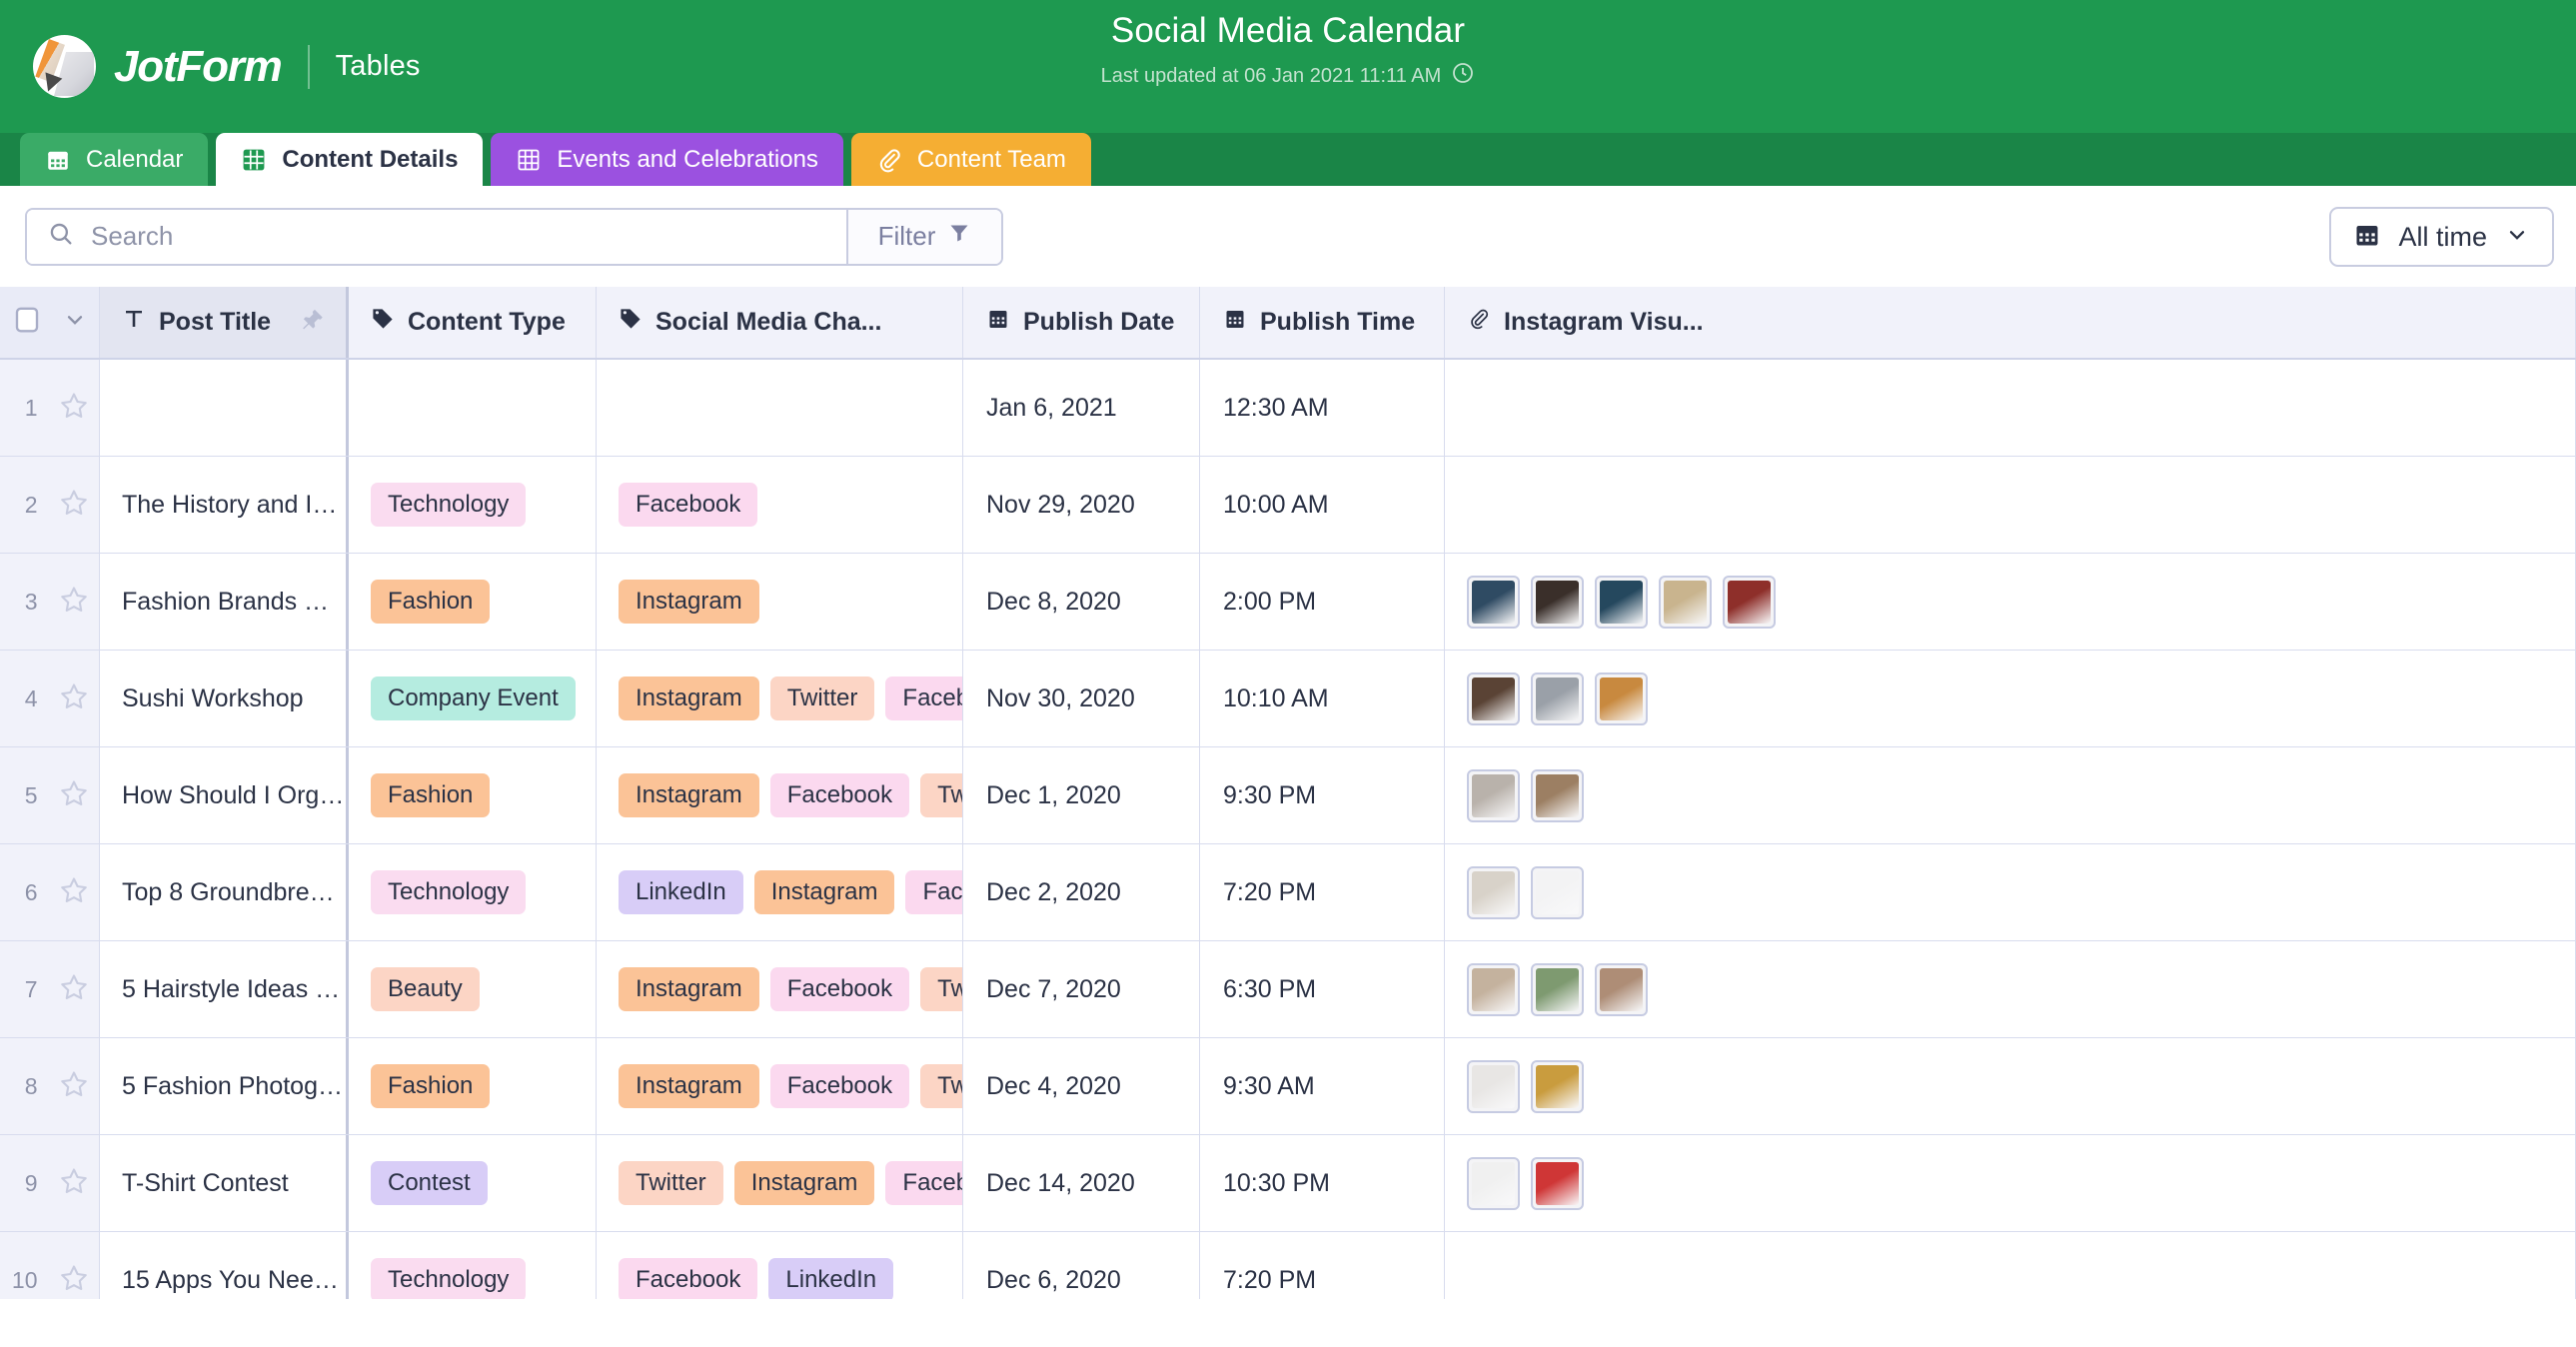 This screenshot has height=1347, width=2576. I want to click on tab-events-and-celebrations: Events and Celebrations, so click(667, 159).